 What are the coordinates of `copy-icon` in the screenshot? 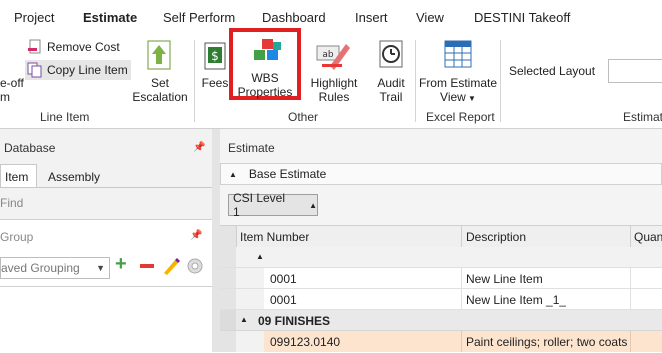 It's located at (34, 70).